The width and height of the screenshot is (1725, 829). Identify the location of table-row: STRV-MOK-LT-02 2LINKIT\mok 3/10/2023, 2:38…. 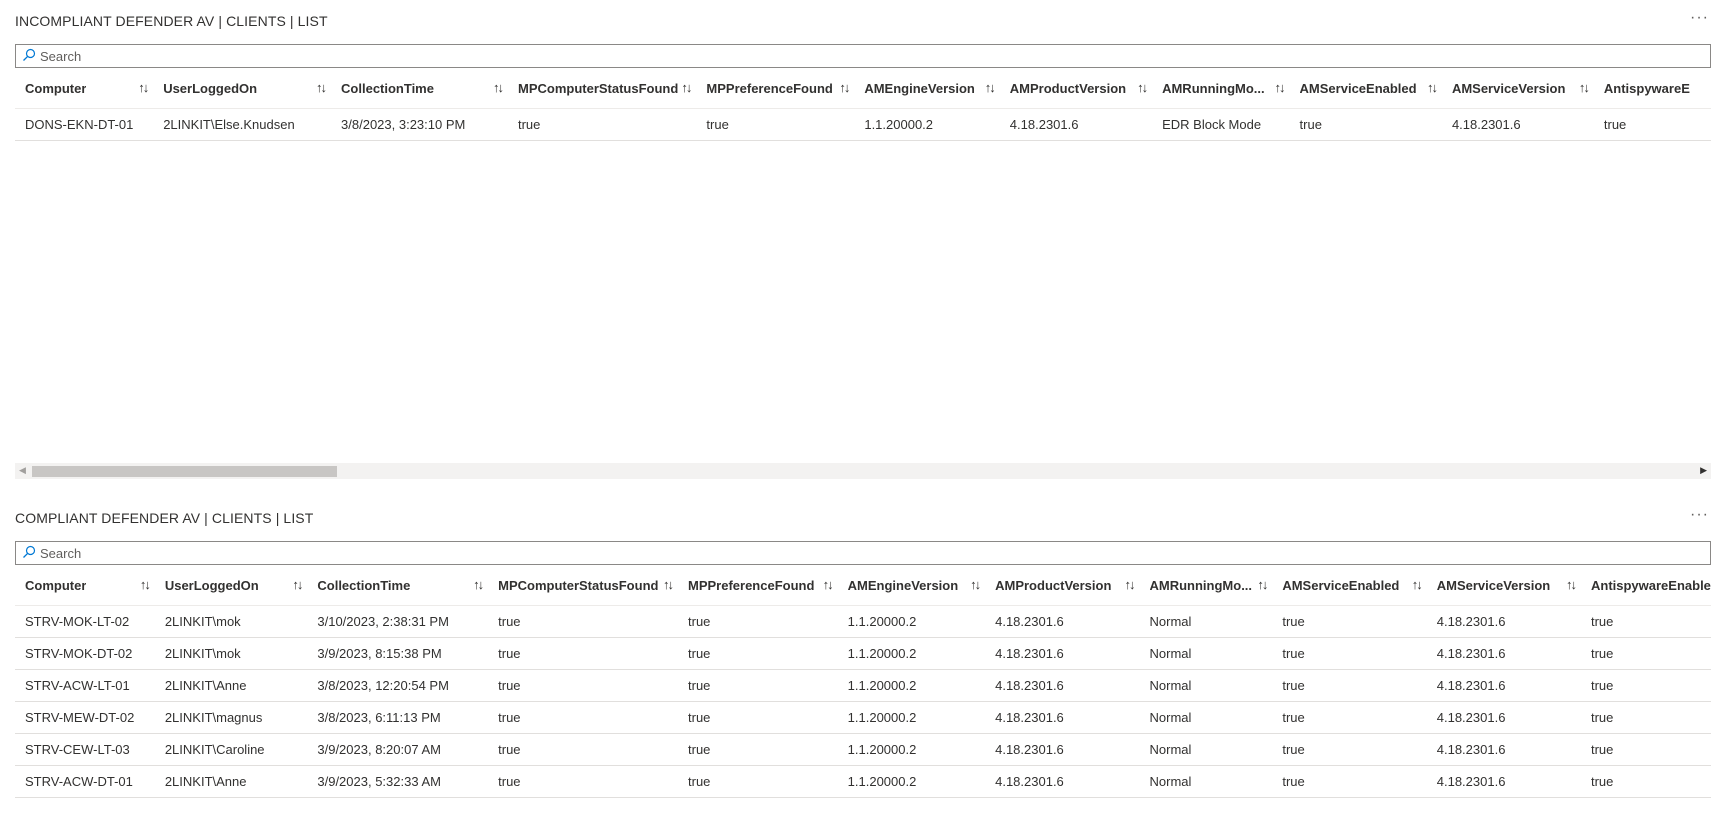
(863, 621).